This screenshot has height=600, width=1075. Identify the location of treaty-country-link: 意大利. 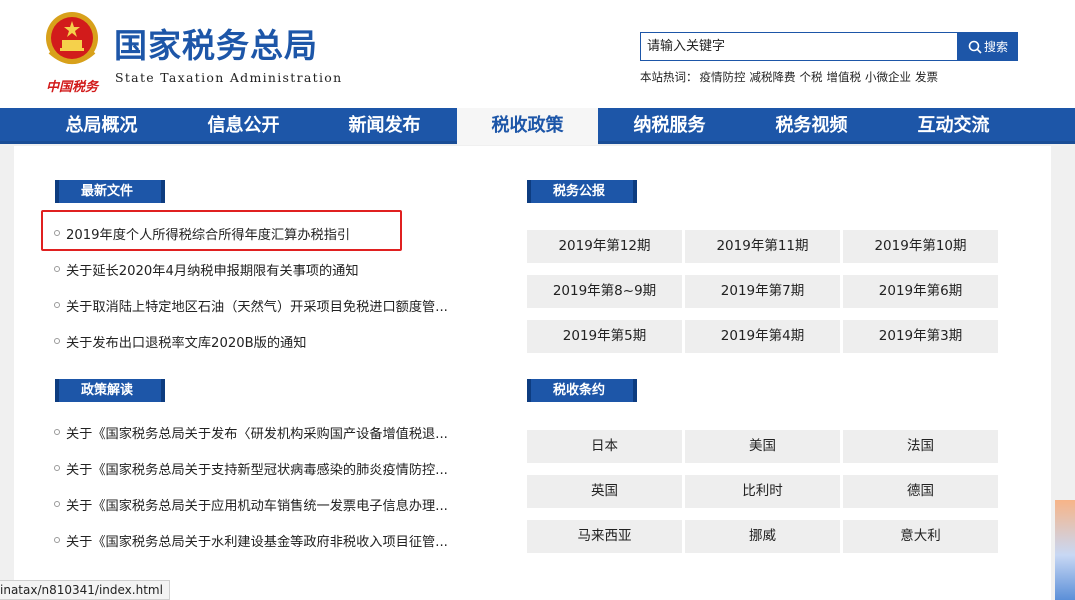
(920, 536).